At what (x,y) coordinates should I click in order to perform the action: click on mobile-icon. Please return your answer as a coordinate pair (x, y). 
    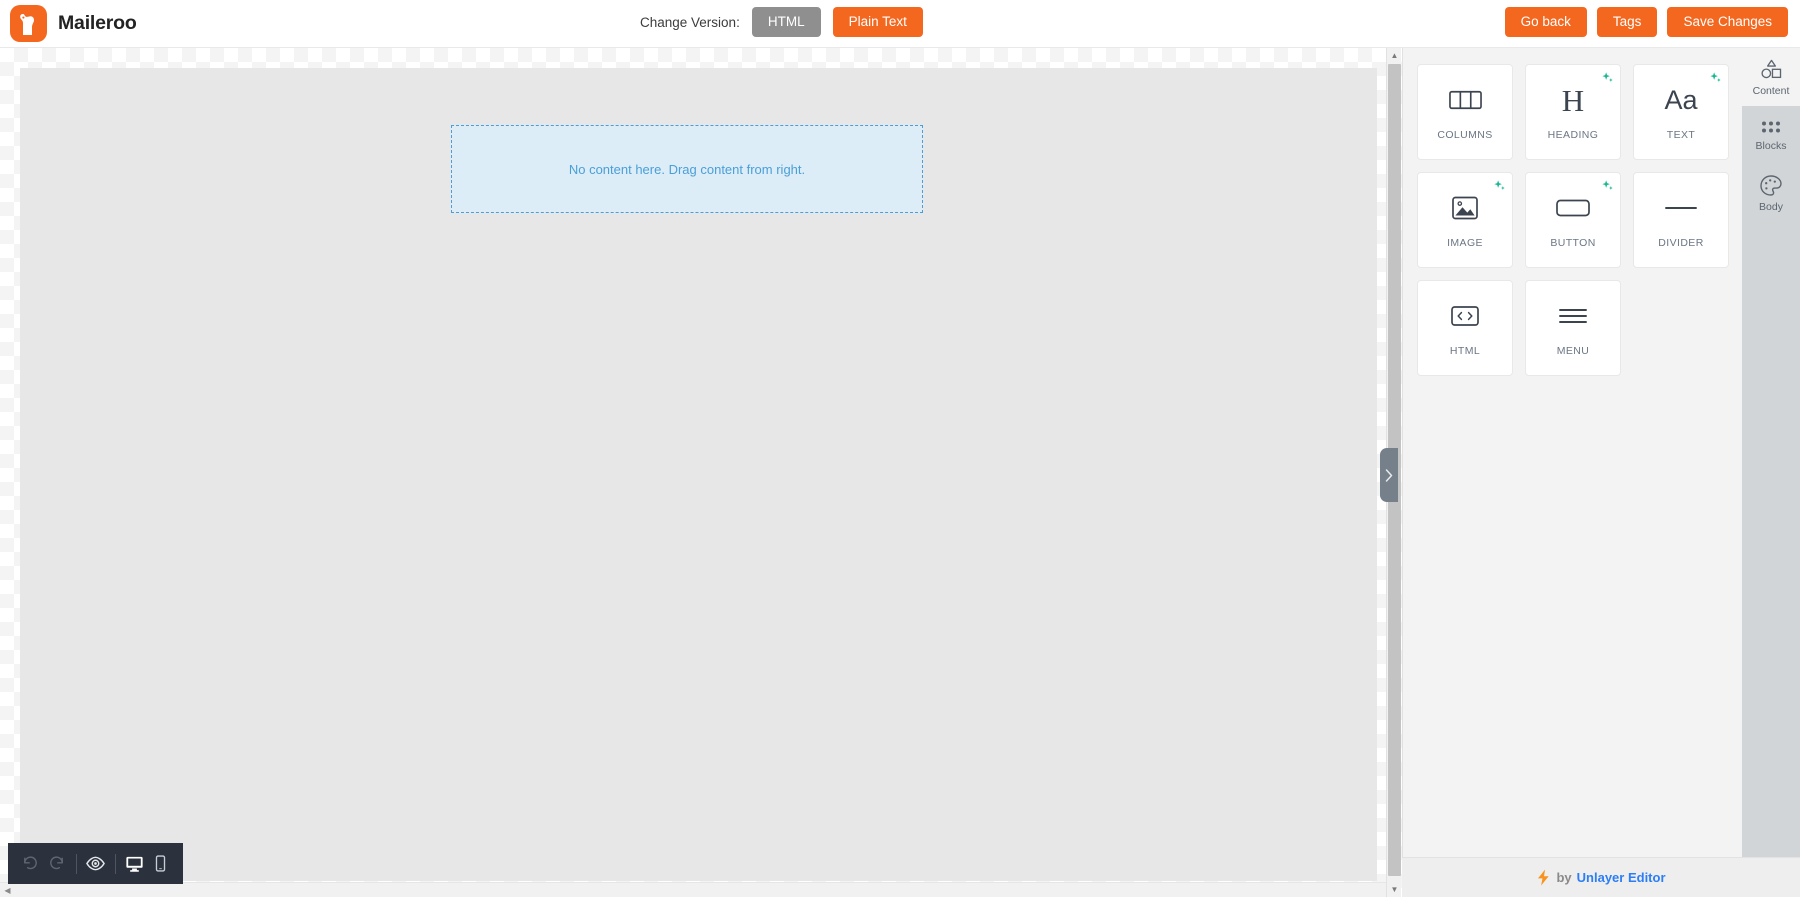
    Looking at the image, I should click on (161, 863).